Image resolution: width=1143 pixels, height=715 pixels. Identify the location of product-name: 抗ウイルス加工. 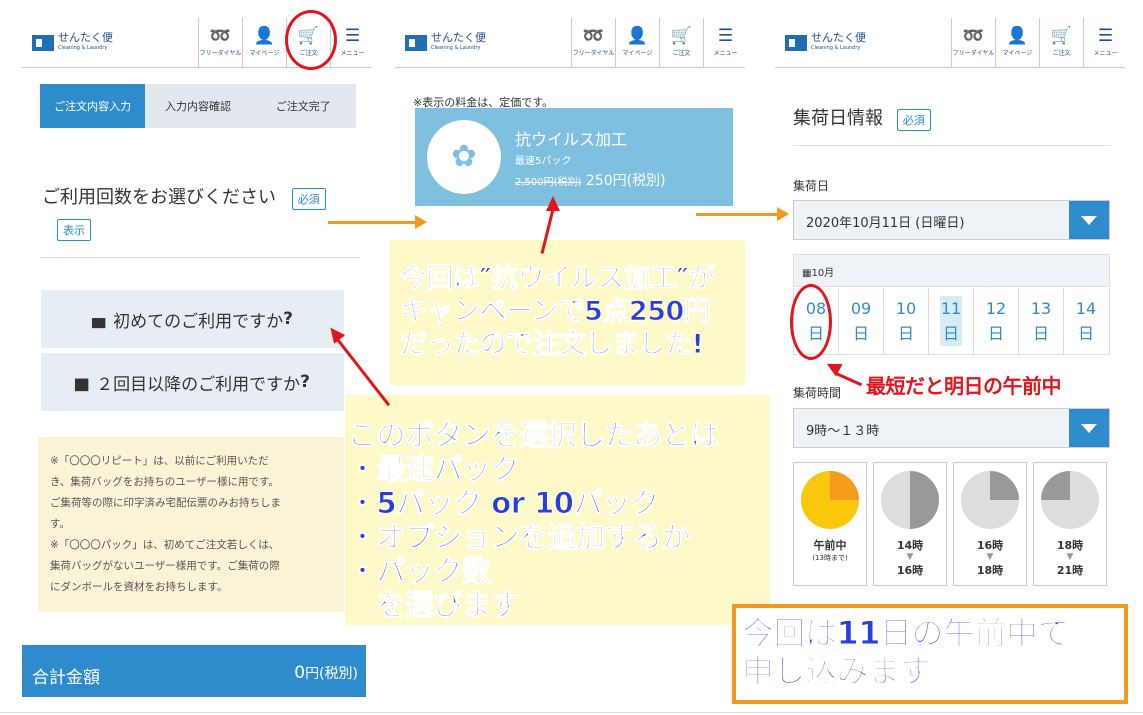
(571, 139).